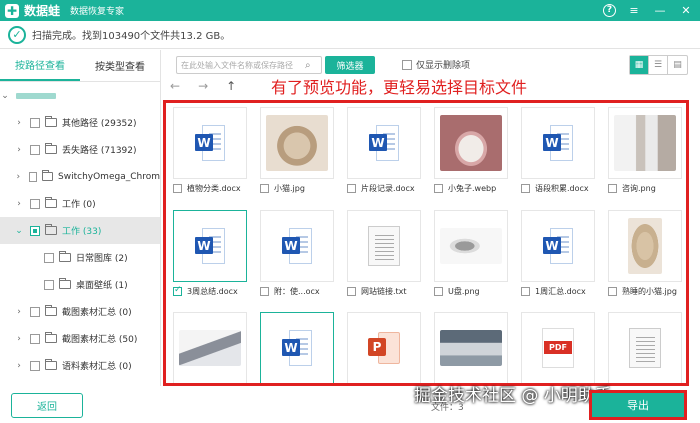 This screenshot has height=423, width=700. I want to click on nav-forward-icon: →, so click(203, 86).